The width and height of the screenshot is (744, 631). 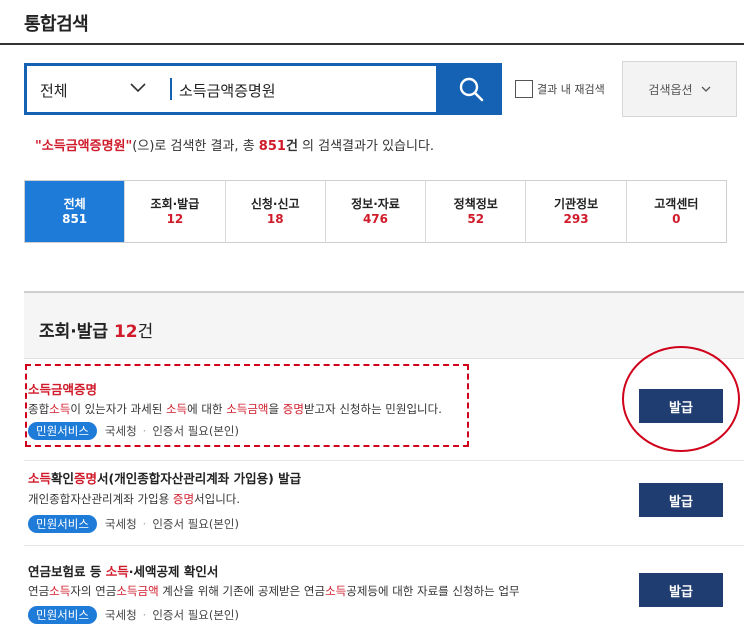 What do you see at coordinates (217, 499) in the screenshot?
I see `desc-segment: 서입니다.` at bounding box center [217, 499].